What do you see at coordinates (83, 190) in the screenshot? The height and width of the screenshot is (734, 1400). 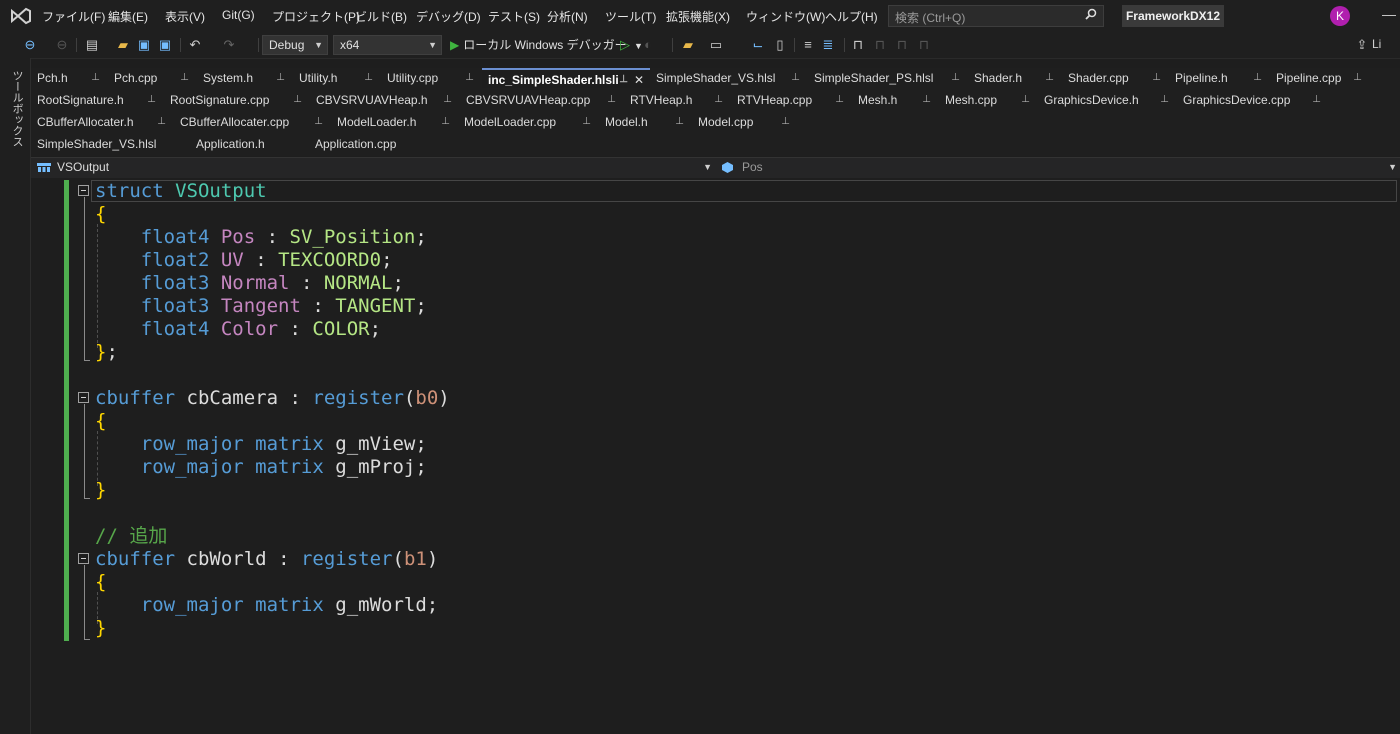 I see `collapse-struct-toggle` at bounding box center [83, 190].